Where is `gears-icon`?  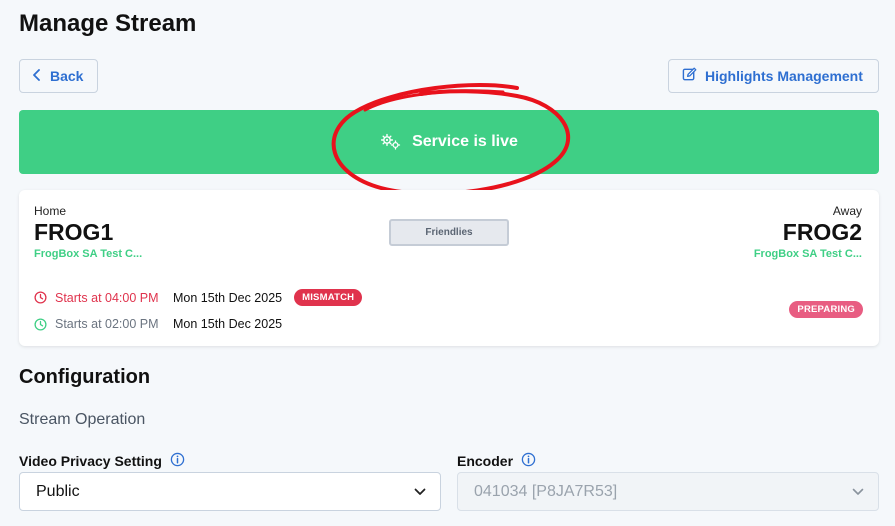 gears-icon is located at coordinates (391, 142).